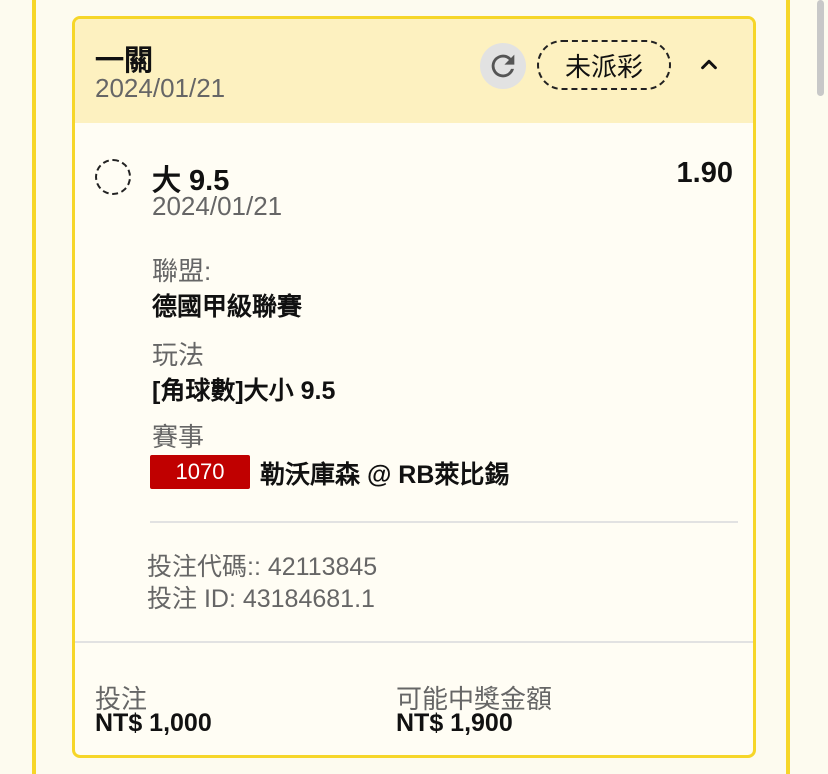 Image resolution: width=828 pixels, height=774 pixels. What do you see at coordinates (113, 177) in the screenshot?
I see `selection-status-icon` at bounding box center [113, 177].